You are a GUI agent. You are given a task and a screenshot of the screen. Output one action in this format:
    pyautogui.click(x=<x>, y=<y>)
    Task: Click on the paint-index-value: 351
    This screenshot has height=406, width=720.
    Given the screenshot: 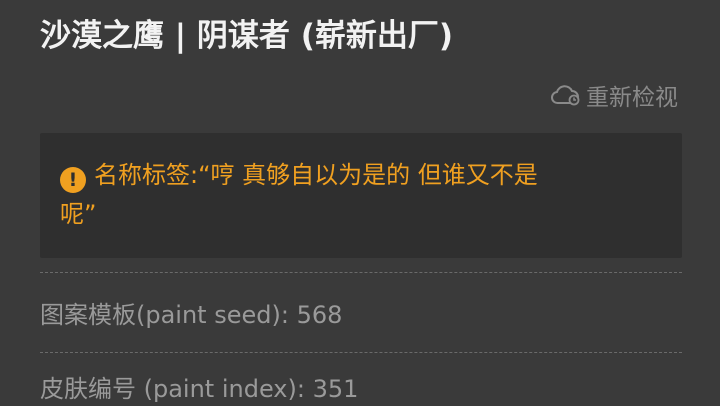 What is the action you would take?
    pyautogui.click(x=335, y=389)
    